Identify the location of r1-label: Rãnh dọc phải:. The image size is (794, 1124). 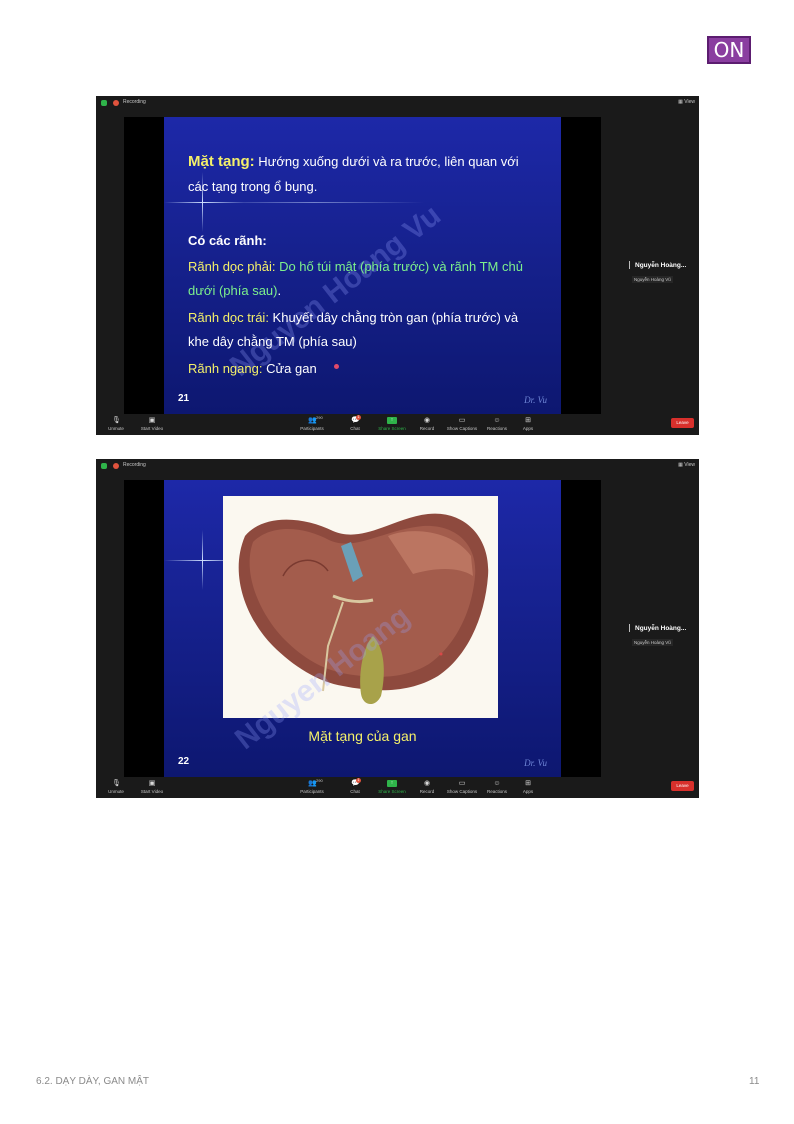
(232, 266).